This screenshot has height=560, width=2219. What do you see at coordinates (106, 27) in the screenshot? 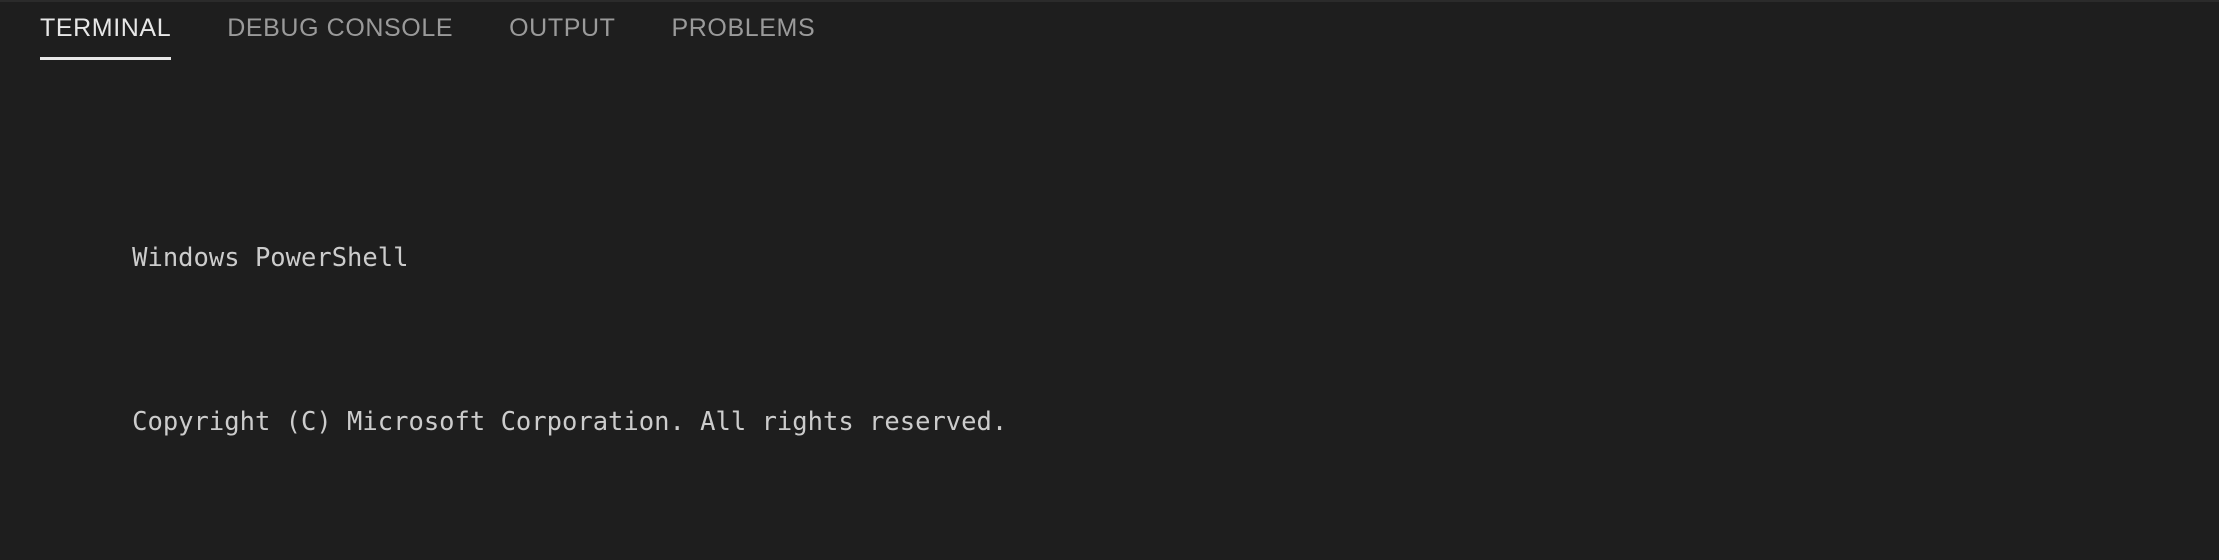
I see `tab-terminal-label: TERMINAL` at bounding box center [106, 27].